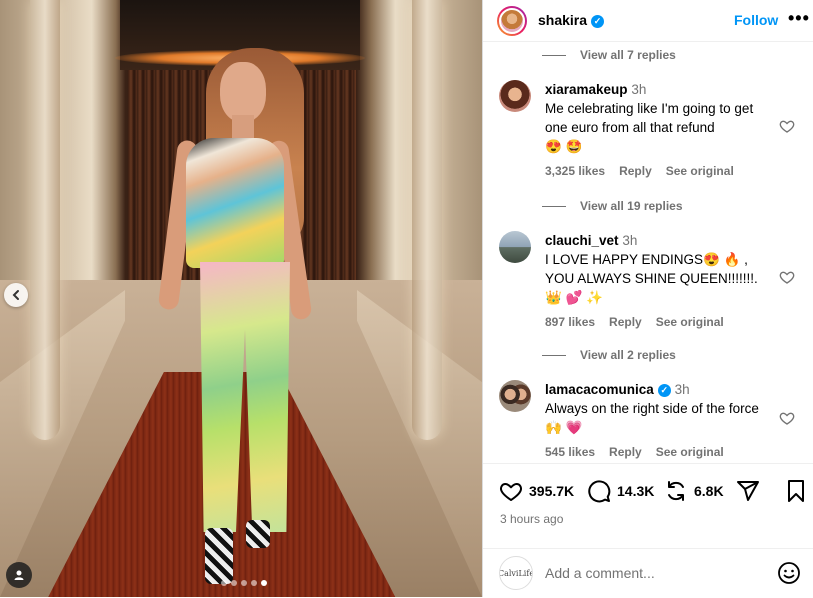 The height and width of the screenshot is (598, 813). What do you see at coordinates (570, 452) in the screenshot?
I see `comment-likes: 545 likes` at bounding box center [570, 452].